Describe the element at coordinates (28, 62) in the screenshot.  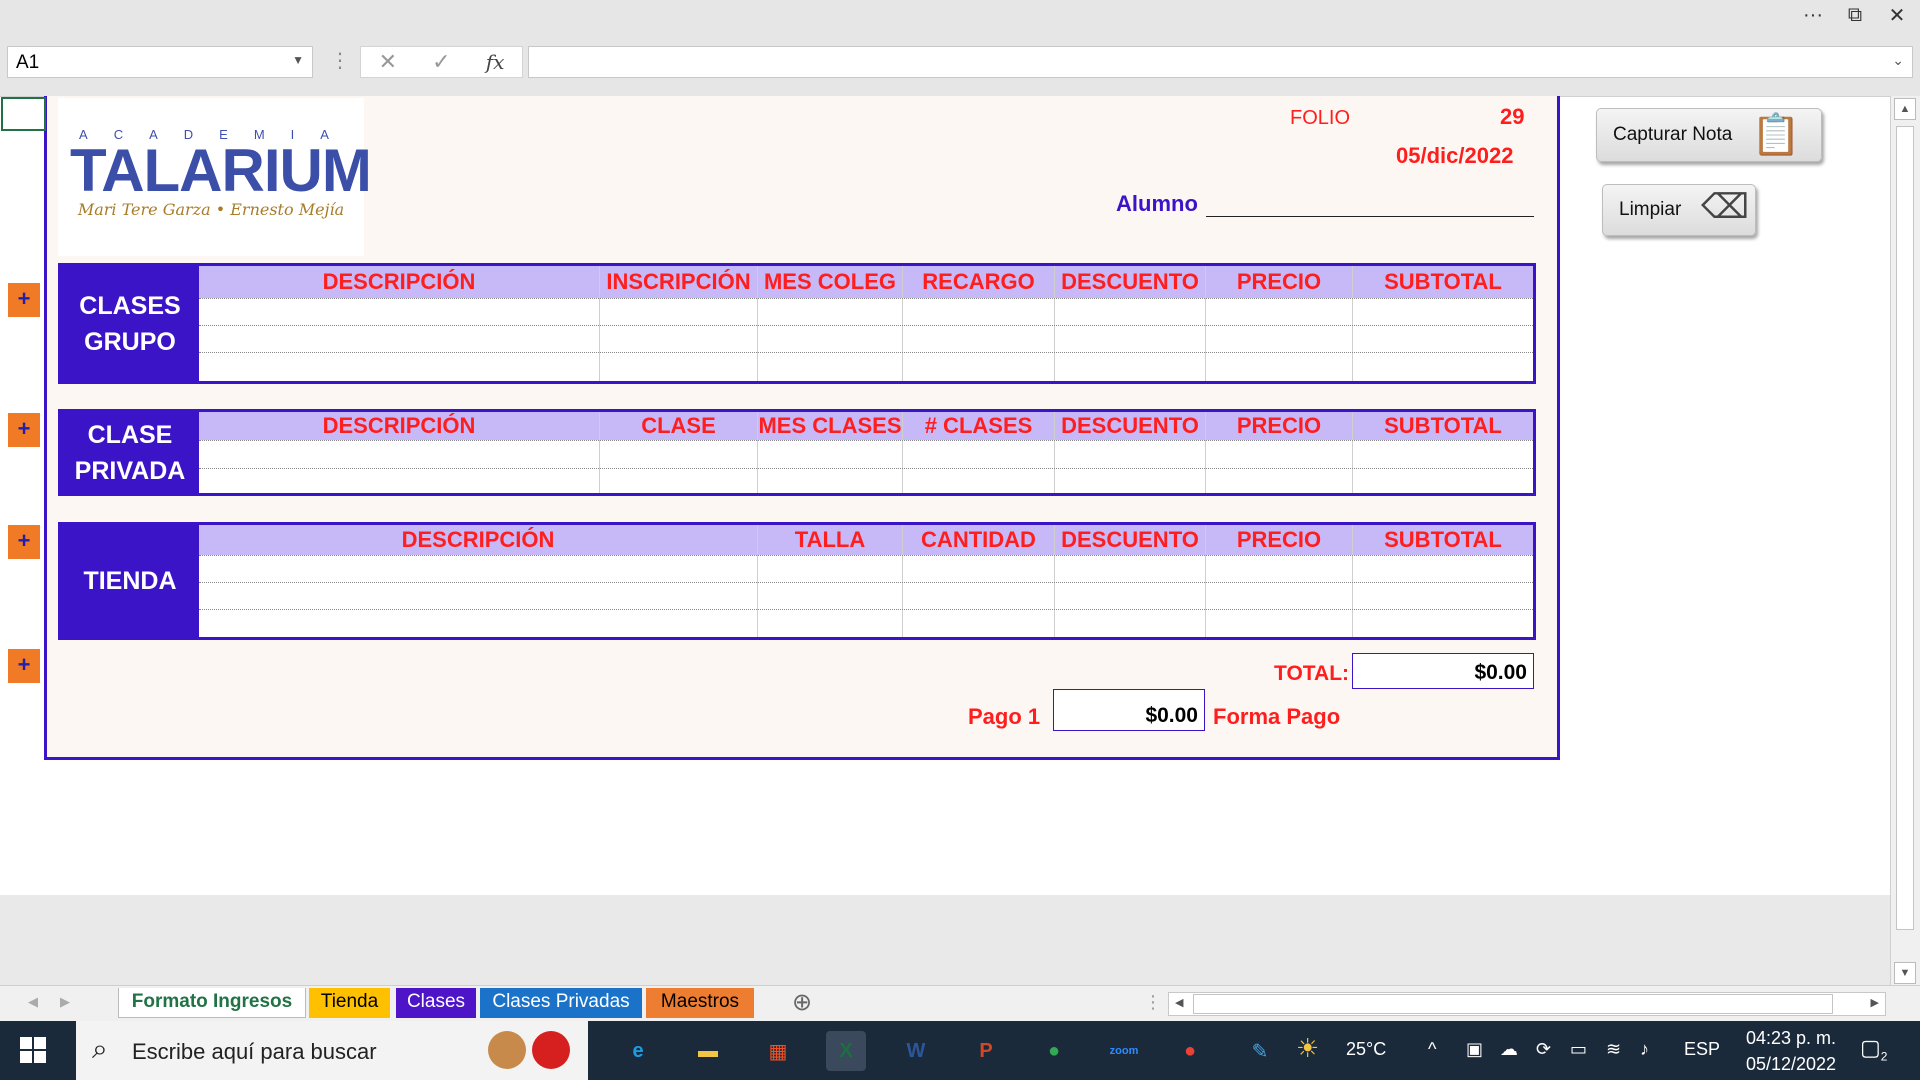
I see `name-box-value: A1` at that location.